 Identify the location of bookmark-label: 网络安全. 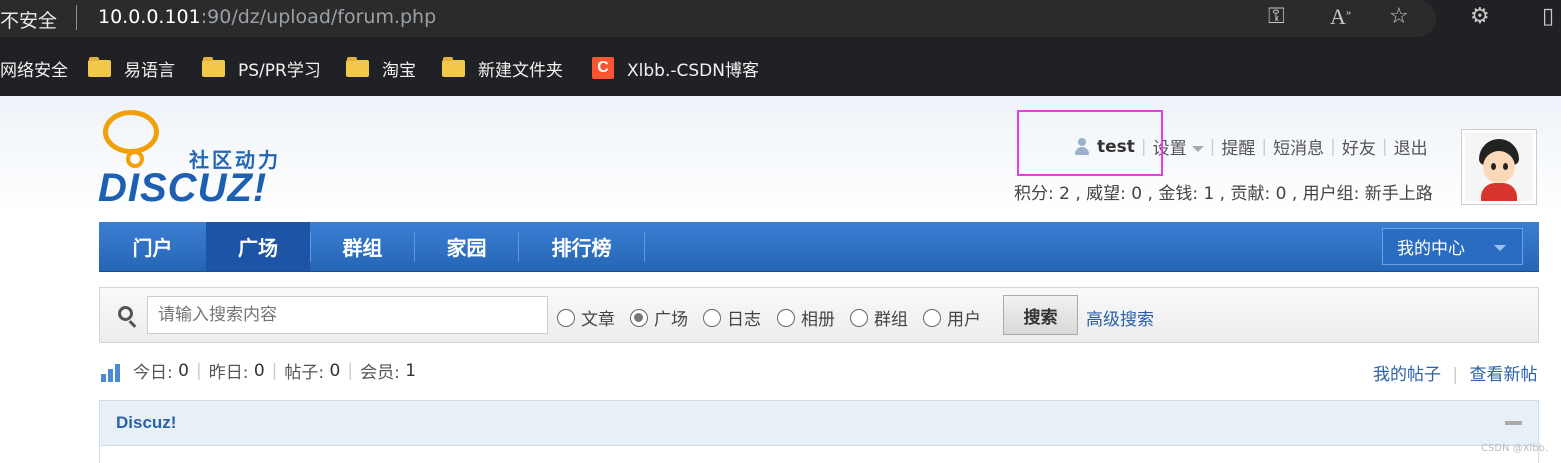
(34, 70).